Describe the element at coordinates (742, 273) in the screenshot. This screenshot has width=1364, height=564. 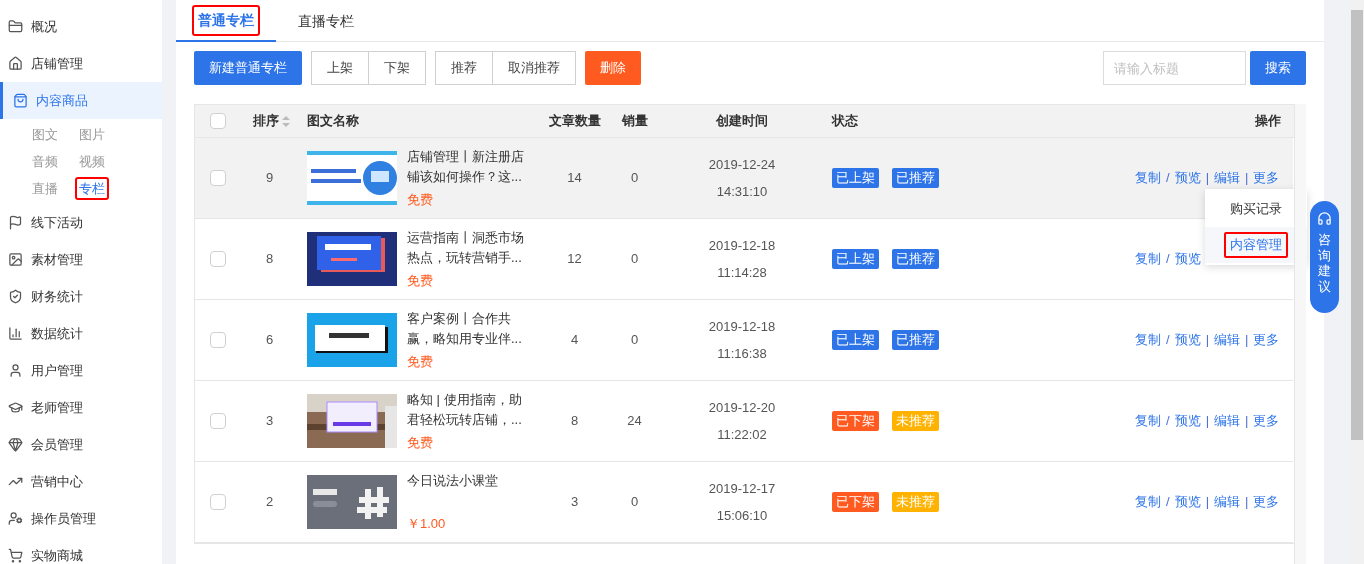
I see `time-text: 11:14:28` at that location.